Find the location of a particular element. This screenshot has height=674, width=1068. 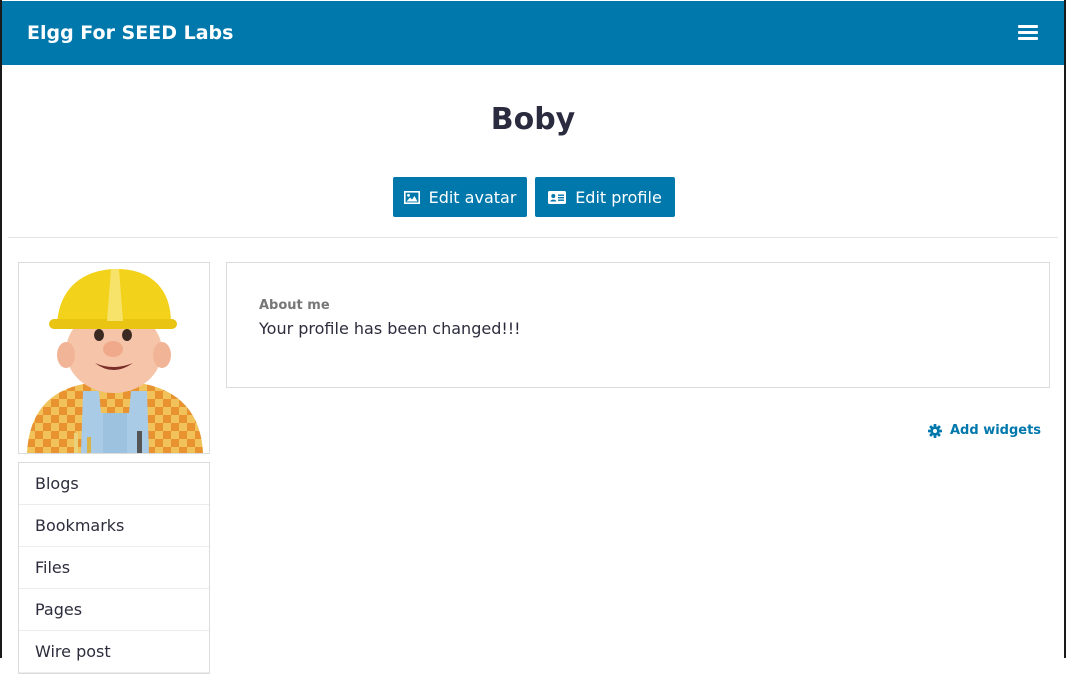

top-bar: Elgg For SEED Labs is located at coordinates (533, 33).